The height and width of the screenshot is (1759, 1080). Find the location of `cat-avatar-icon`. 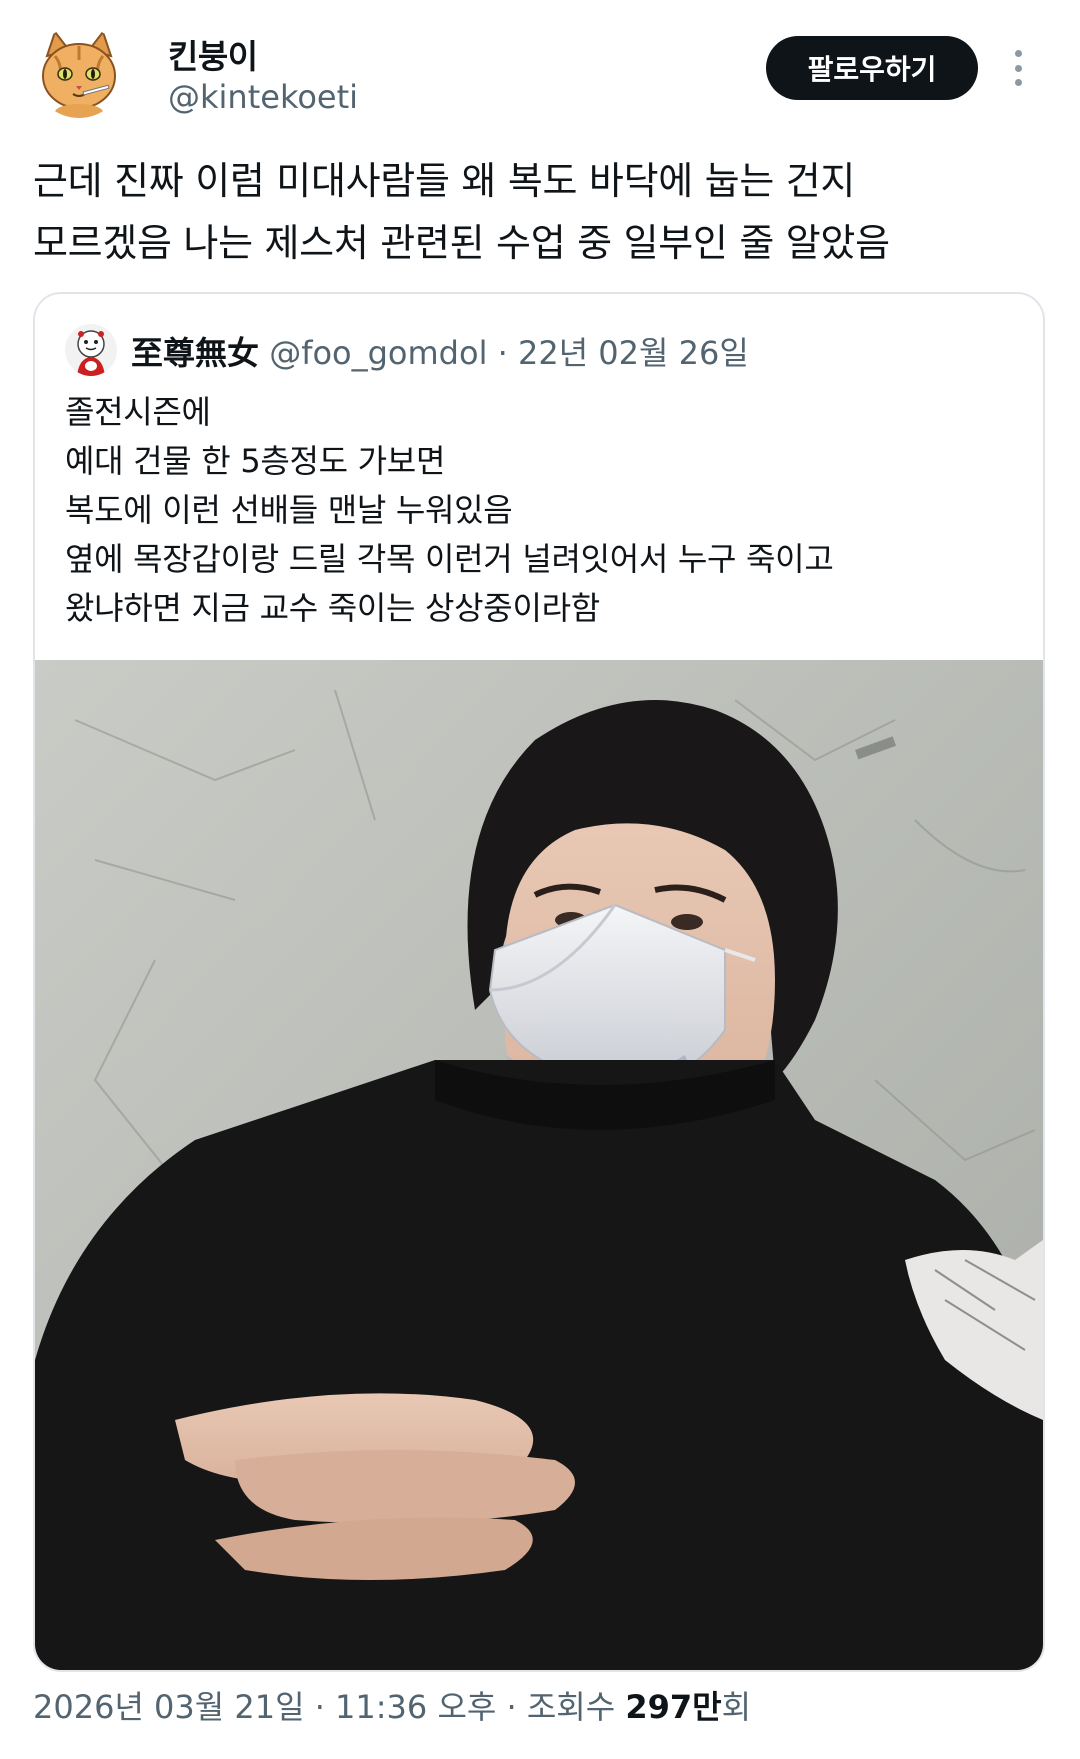

cat-avatar-icon is located at coordinates (79, 72).